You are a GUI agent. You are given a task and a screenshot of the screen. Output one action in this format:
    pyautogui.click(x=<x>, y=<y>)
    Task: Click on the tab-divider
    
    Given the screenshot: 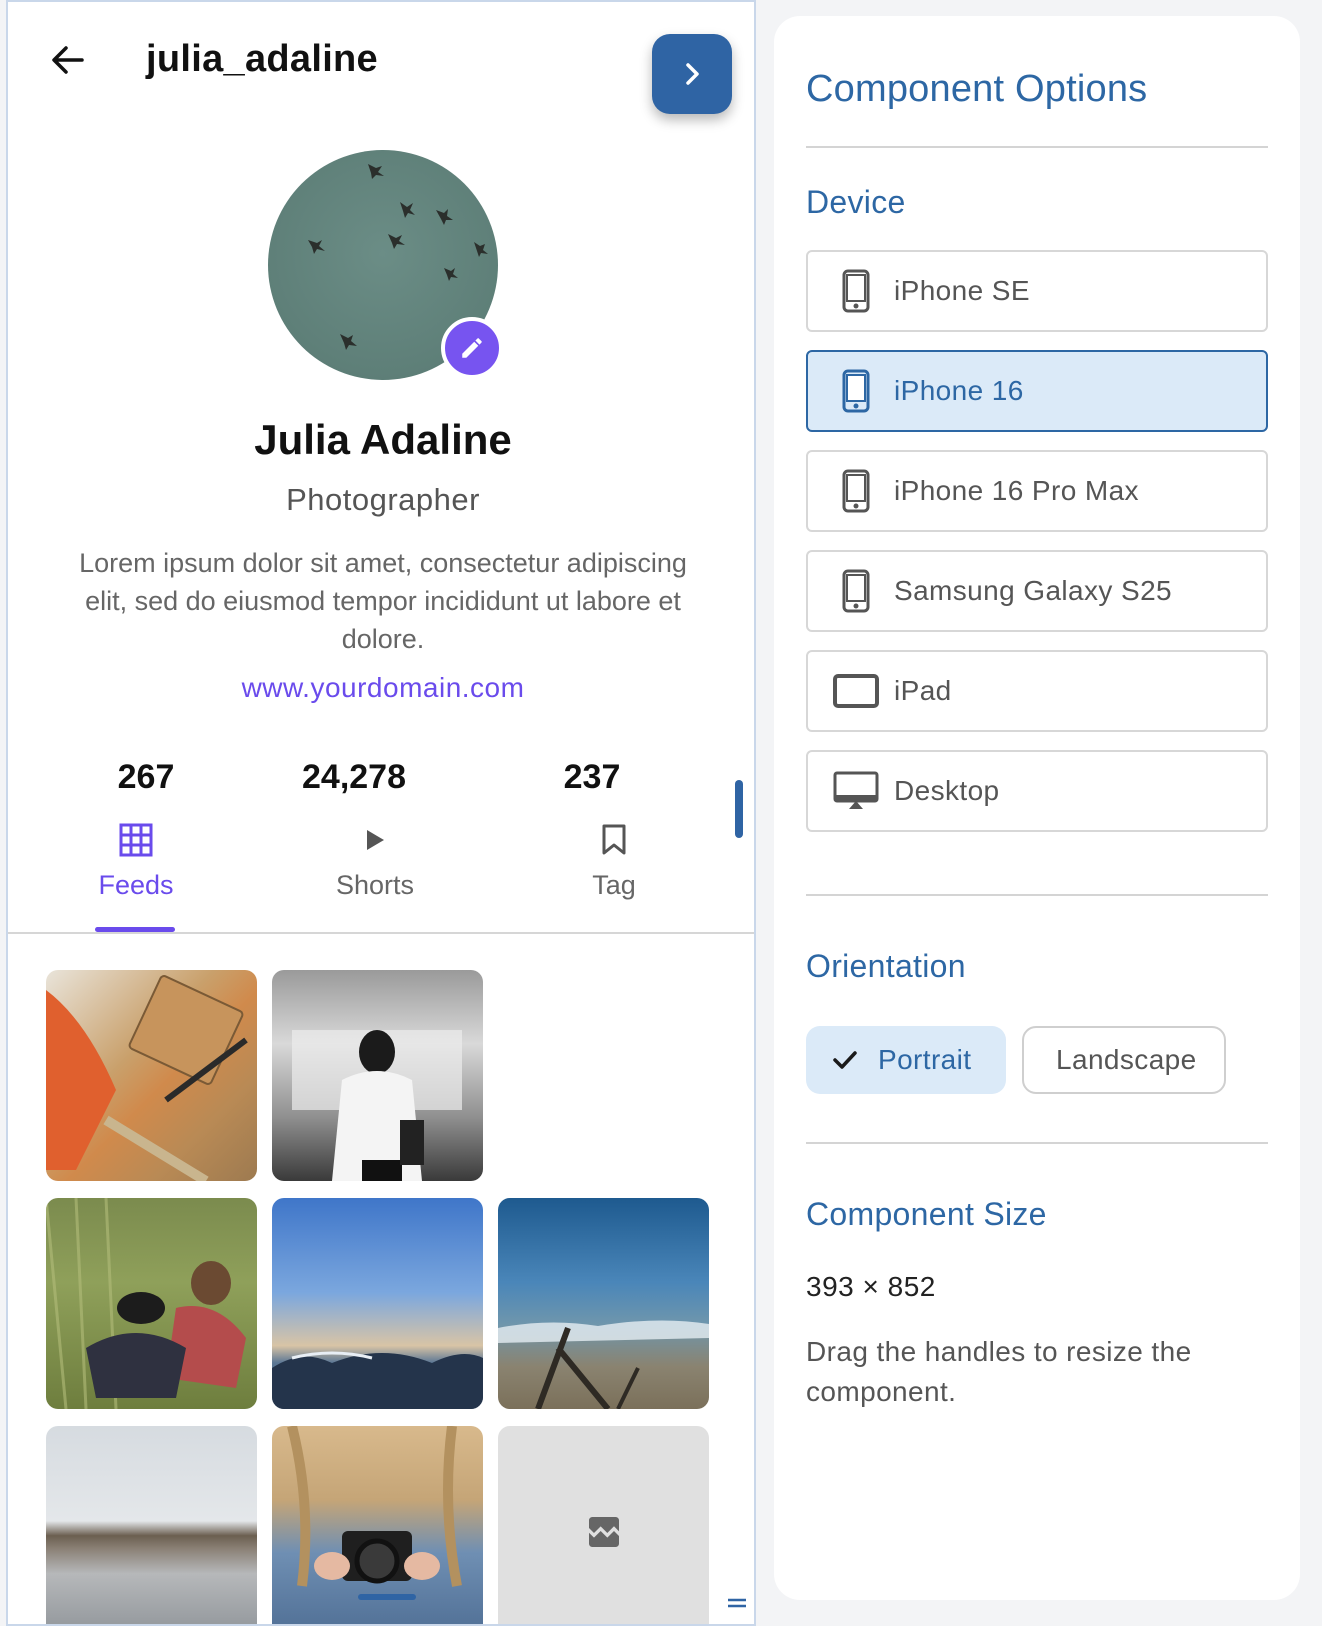 What is the action you would take?
    pyautogui.click(x=381, y=933)
    